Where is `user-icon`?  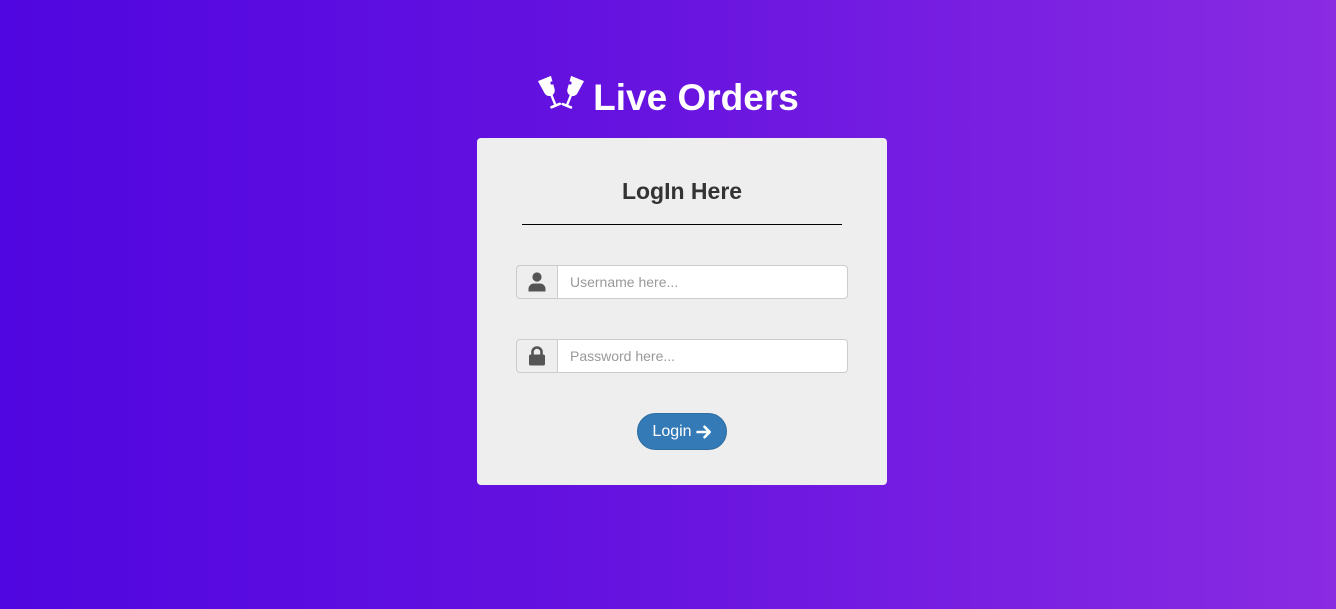
user-icon is located at coordinates (537, 282).